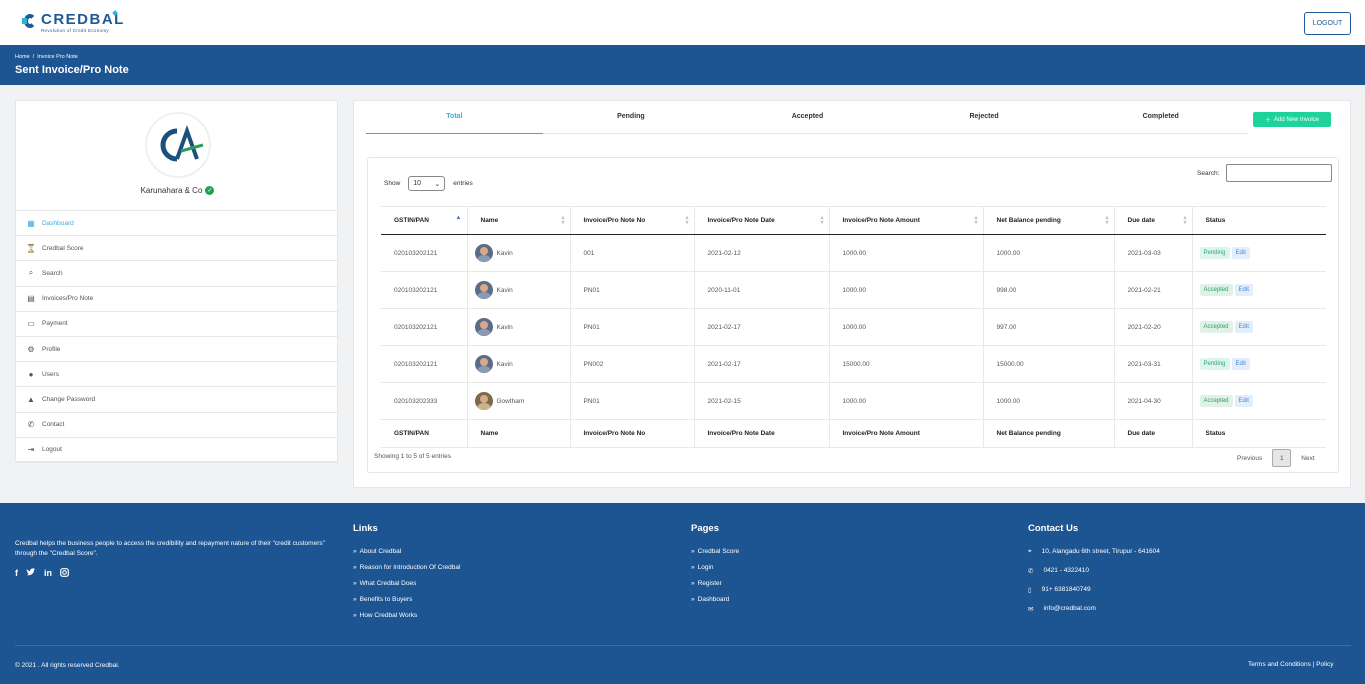 This screenshot has height=684, width=1365. What do you see at coordinates (177, 324) in the screenshot?
I see `sidebar-item-payment: ▭ Payment` at bounding box center [177, 324].